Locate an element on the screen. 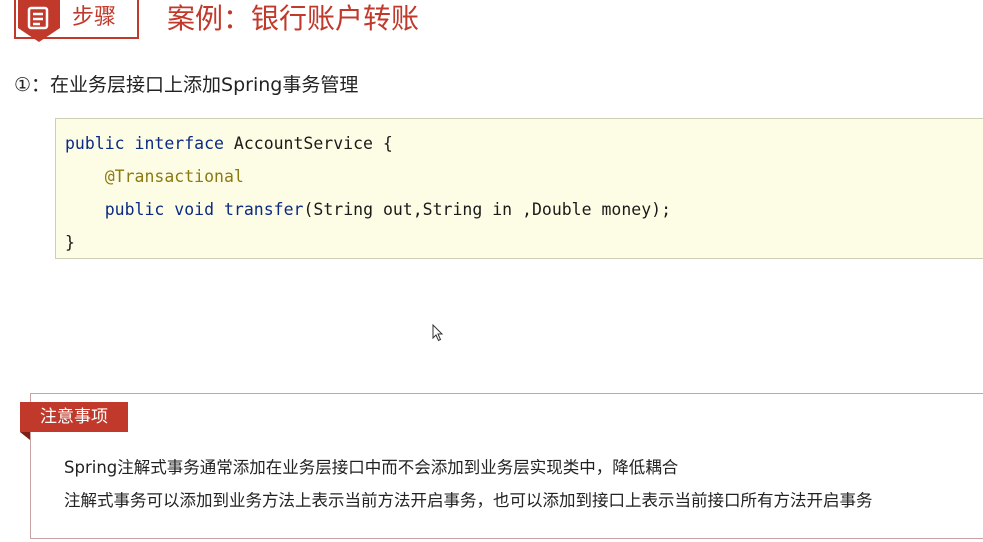 The image size is (983, 542). code-line-2: @Transactional is located at coordinates (154, 177).